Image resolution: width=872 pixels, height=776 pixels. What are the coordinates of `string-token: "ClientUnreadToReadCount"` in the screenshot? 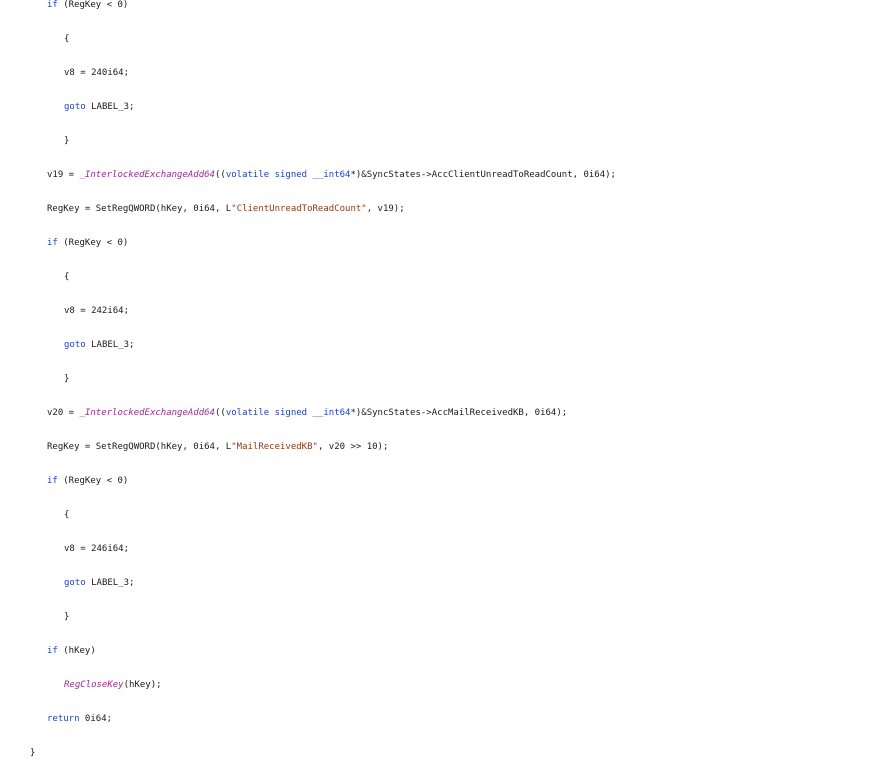 It's located at (299, 209).